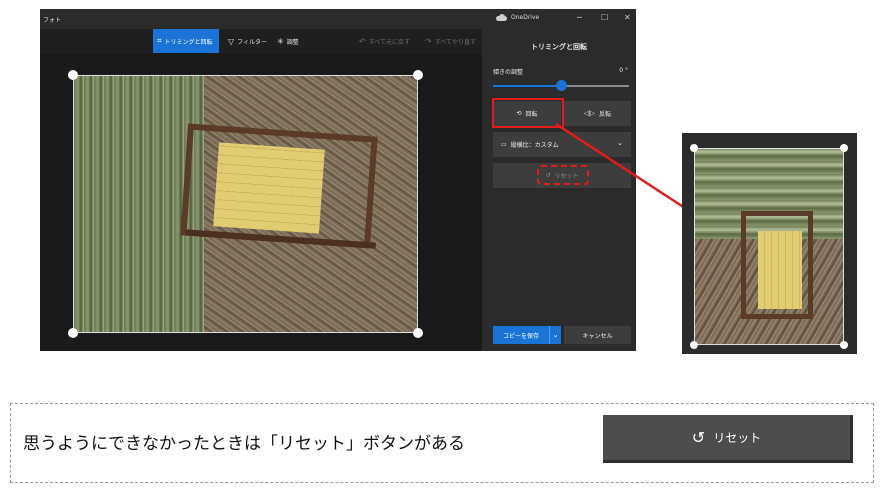  I want to click on tab-adjust: ✳ 調整, so click(288, 41).